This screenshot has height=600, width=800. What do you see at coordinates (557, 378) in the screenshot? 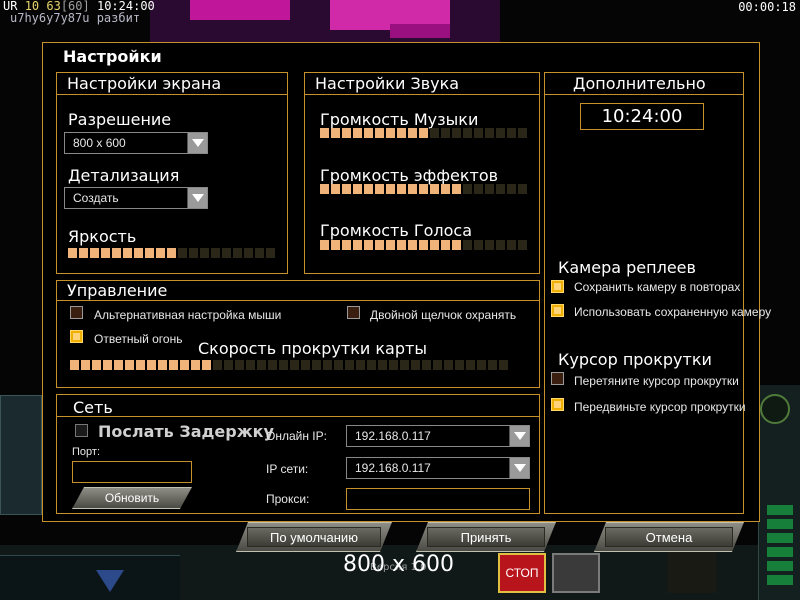
I see `drag-cursor-checkbox` at bounding box center [557, 378].